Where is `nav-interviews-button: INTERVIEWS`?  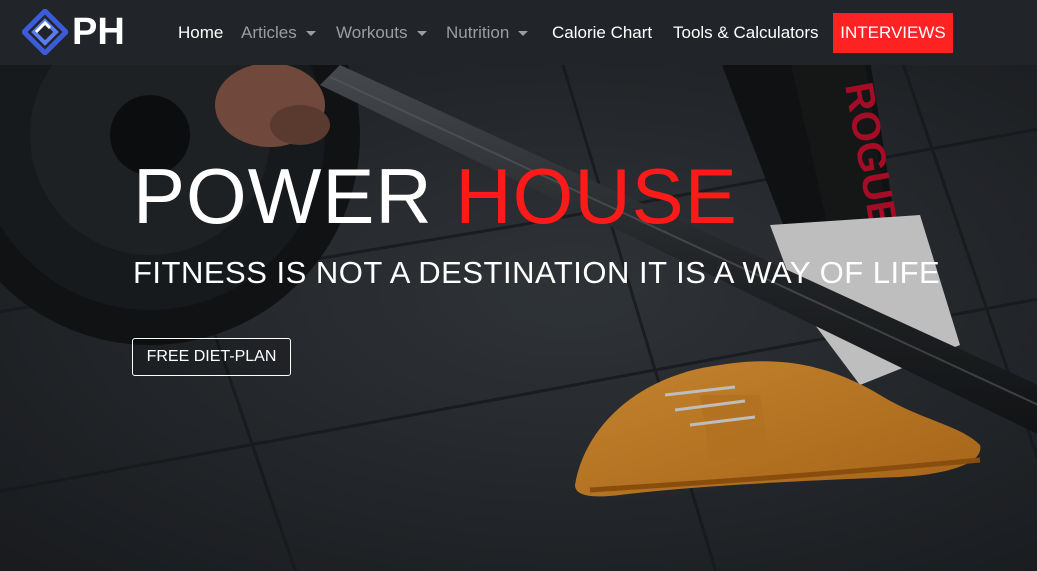
nav-interviews-button: INTERVIEWS is located at coordinates (893, 33).